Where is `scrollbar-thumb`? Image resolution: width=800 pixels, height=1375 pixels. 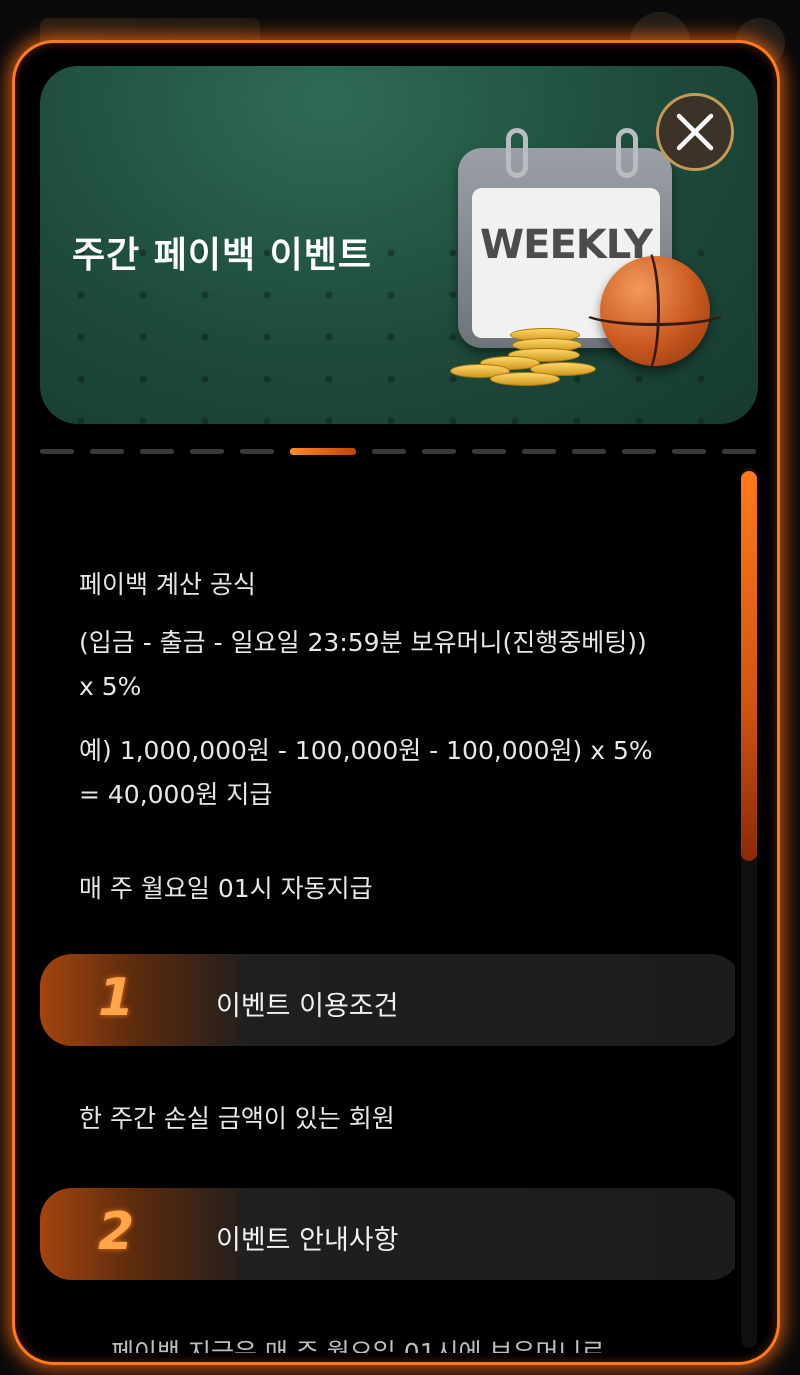
scrollbar-thumb is located at coordinates (749, 666).